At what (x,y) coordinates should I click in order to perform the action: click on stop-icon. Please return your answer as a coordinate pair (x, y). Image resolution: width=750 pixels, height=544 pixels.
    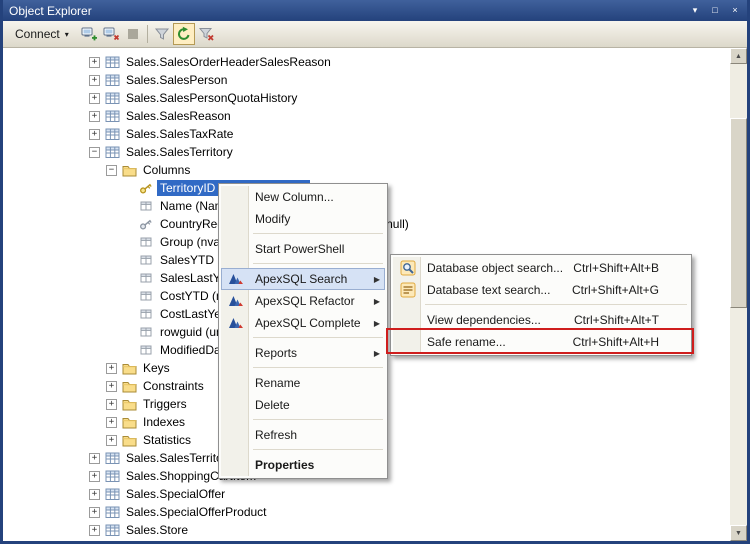
    Looking at the image, I should click on (133, 34).